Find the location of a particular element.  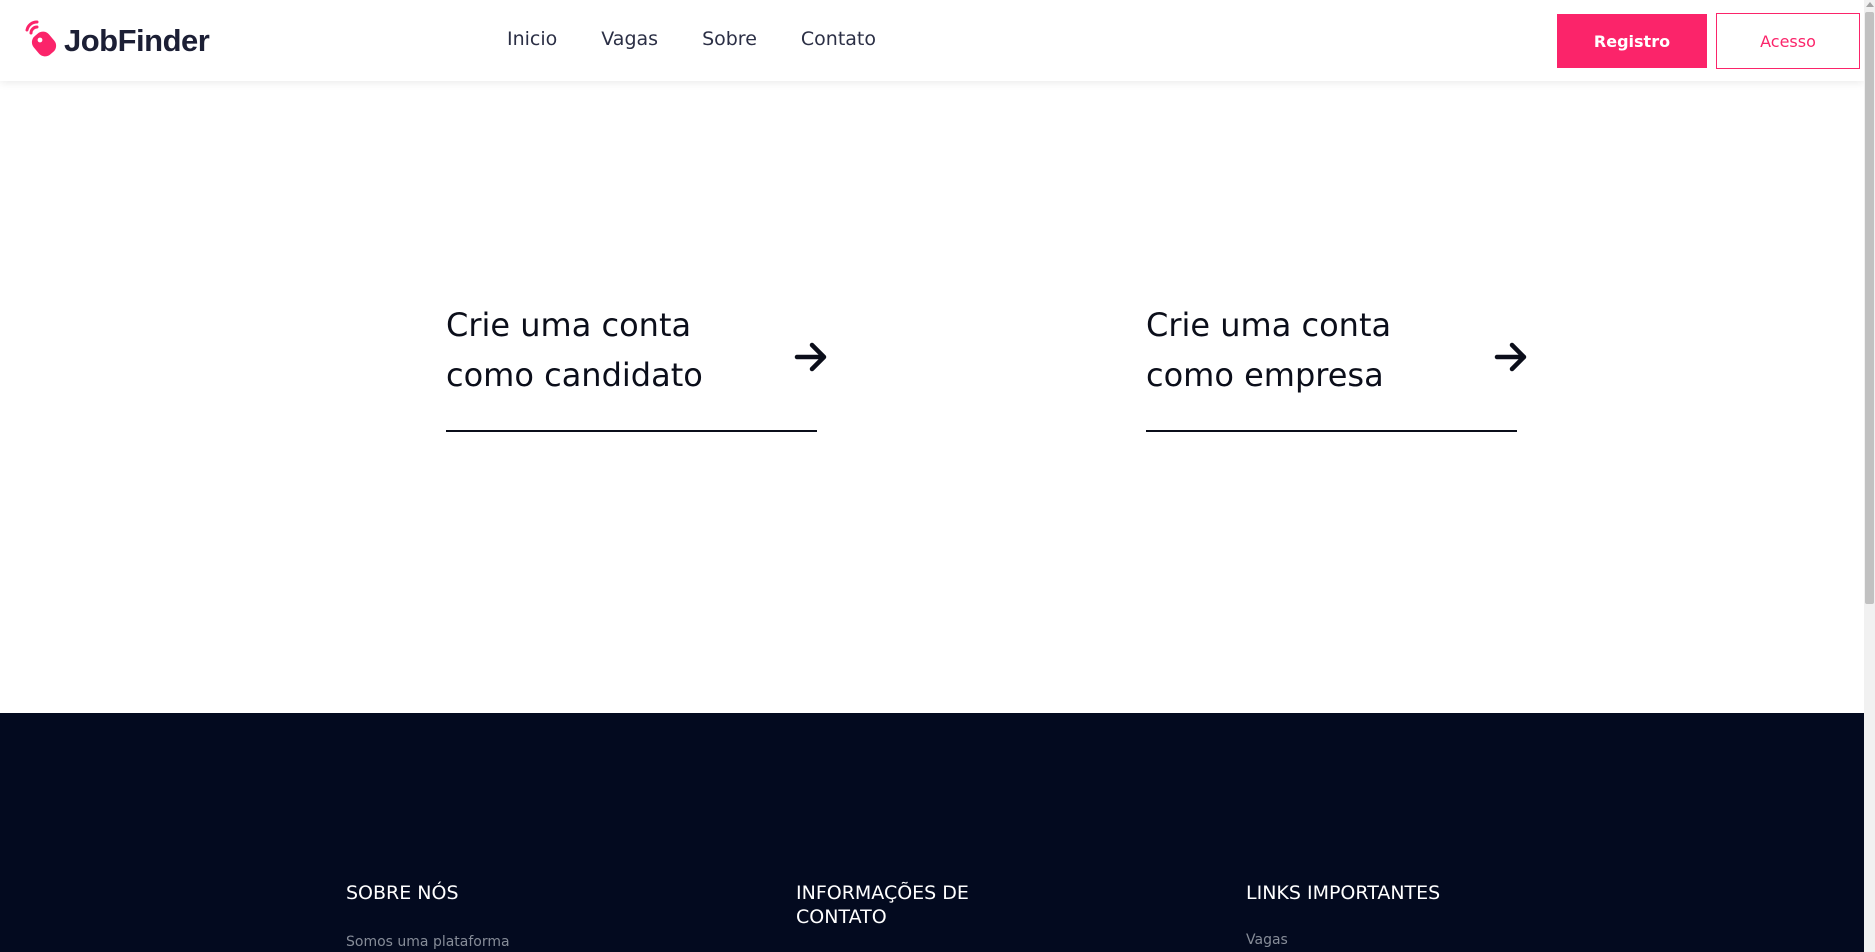

footer-contact: INFORMAÇÕES DE CONTATO is located at coordinates (916, 905).